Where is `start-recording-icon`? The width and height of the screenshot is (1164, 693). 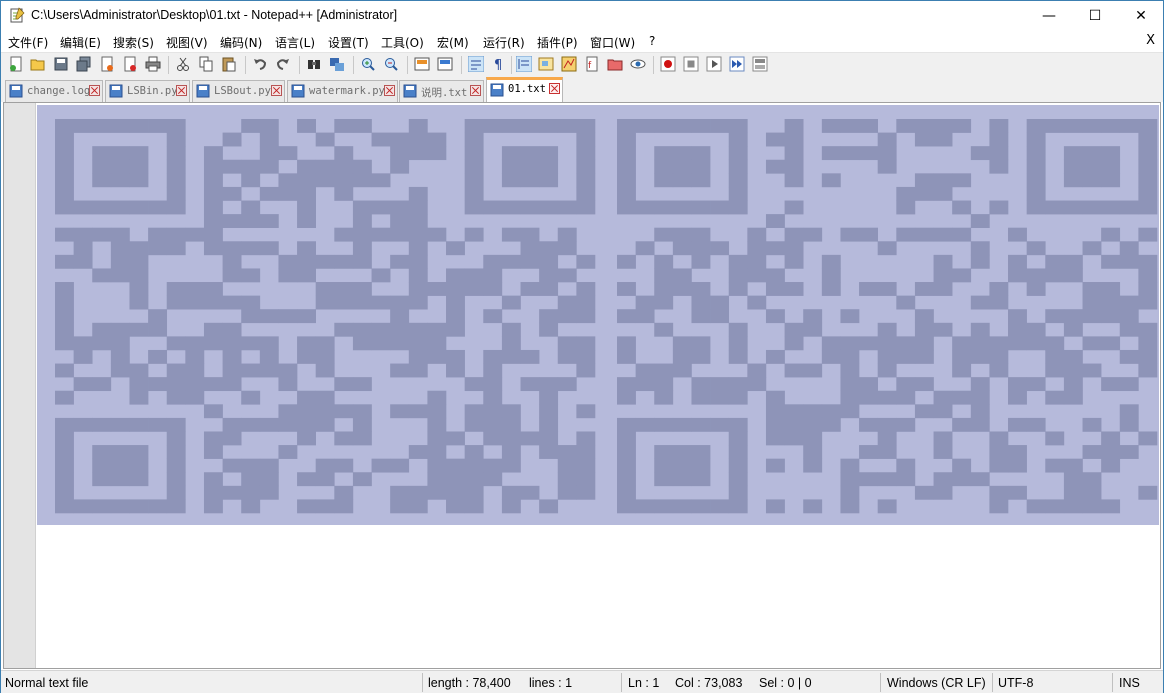
start-recording-icon is located at coordinates (668, 64).